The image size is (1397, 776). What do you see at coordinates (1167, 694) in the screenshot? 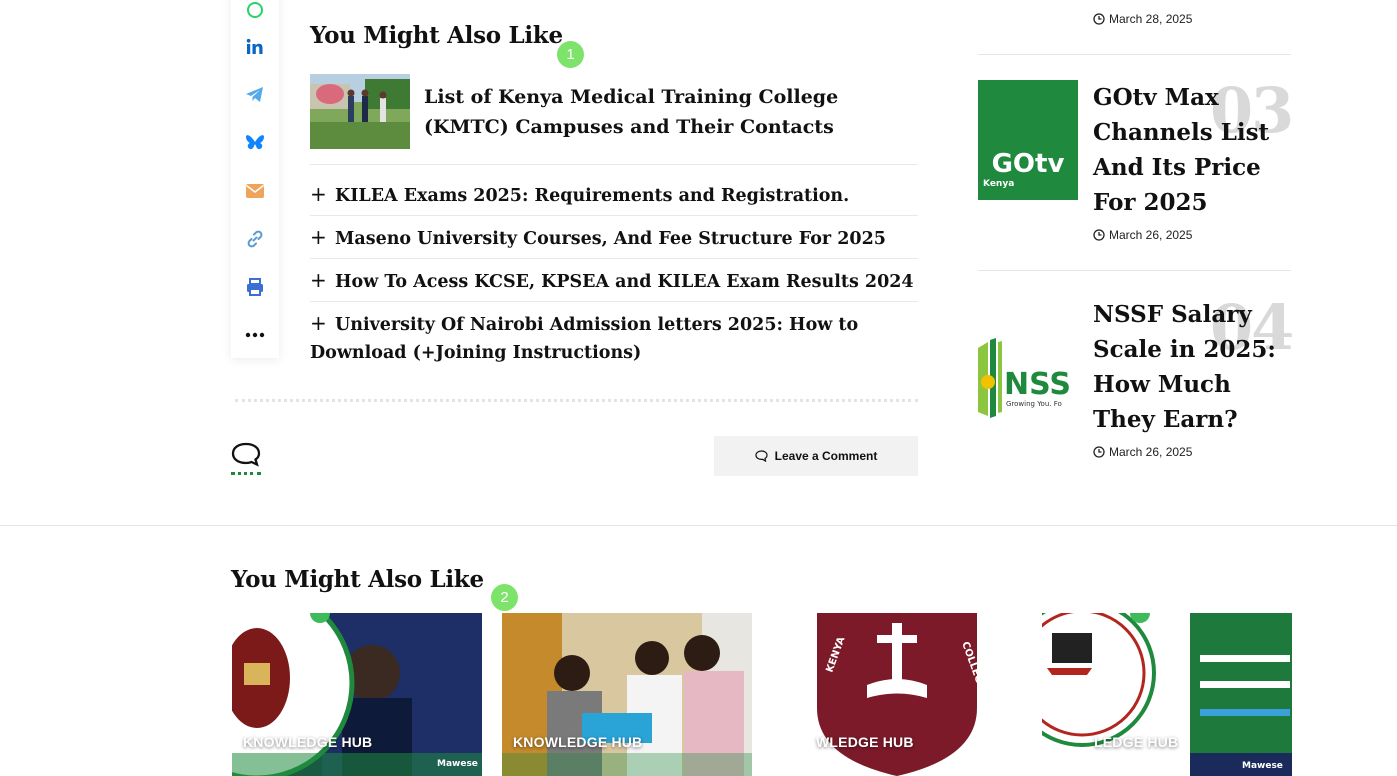
I see `related-card: Mawese LEDGE HUB` at bounding box center [1167, 694].